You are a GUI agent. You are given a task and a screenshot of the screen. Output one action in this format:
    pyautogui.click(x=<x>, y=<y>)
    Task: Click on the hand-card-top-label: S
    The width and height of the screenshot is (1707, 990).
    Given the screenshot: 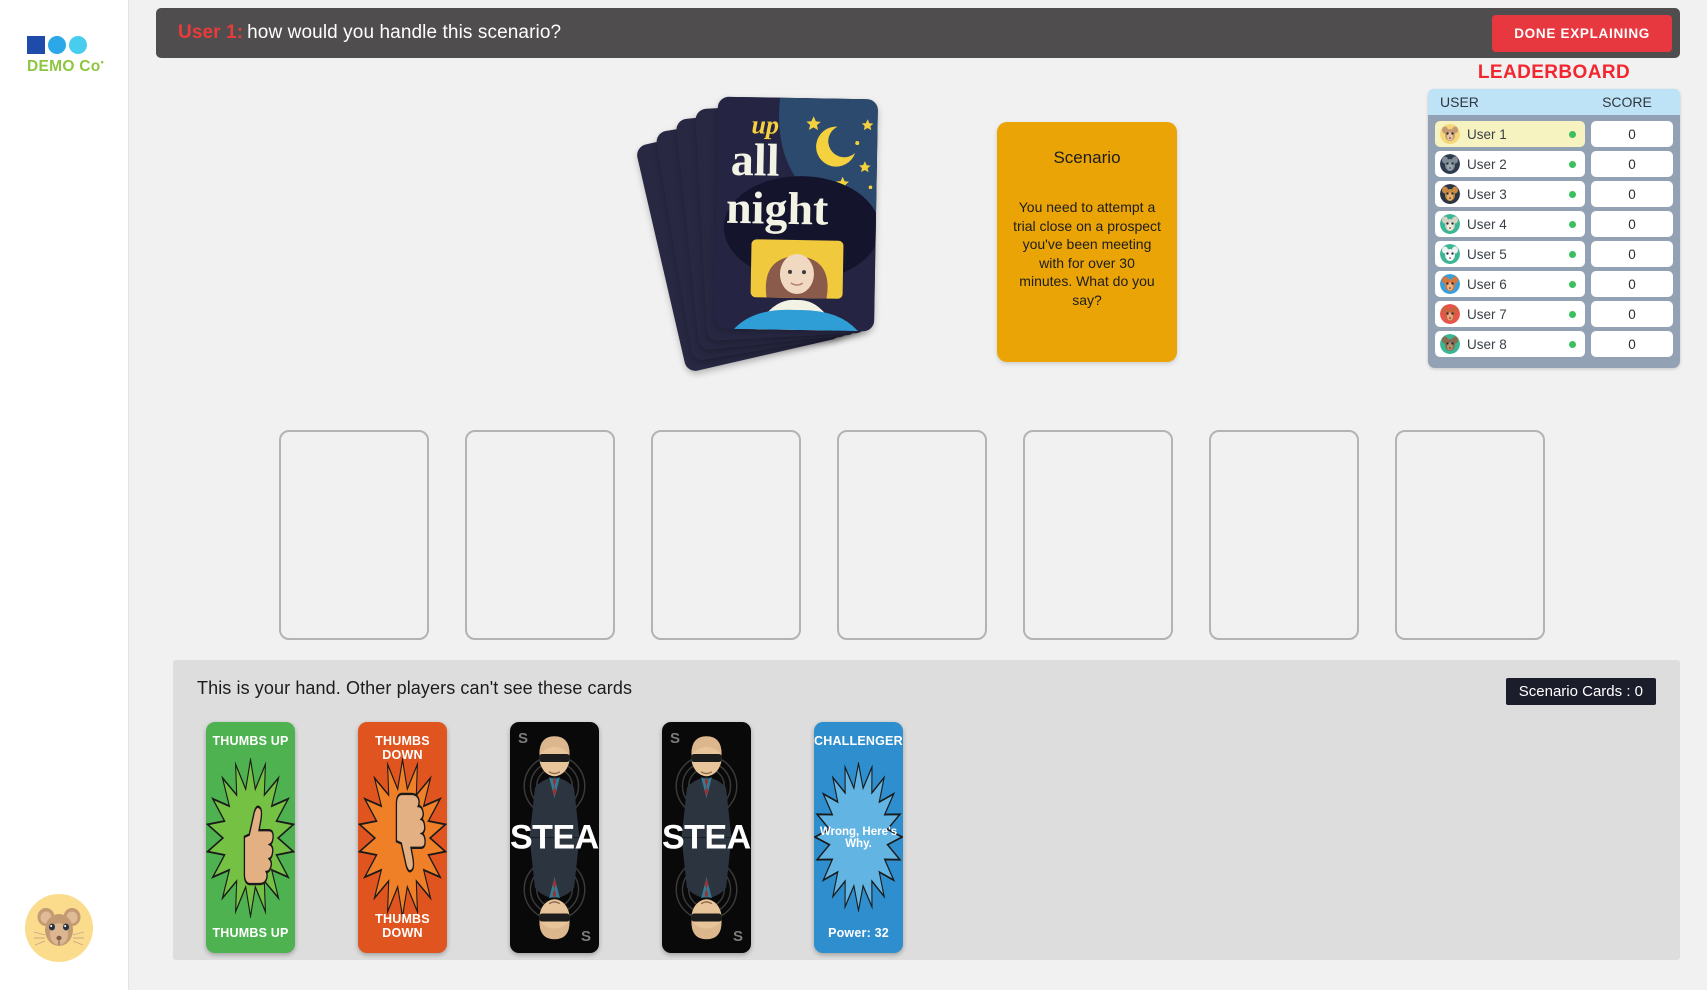 What is the action you would take?
    pyautogui.click(x=523, y=738)
    